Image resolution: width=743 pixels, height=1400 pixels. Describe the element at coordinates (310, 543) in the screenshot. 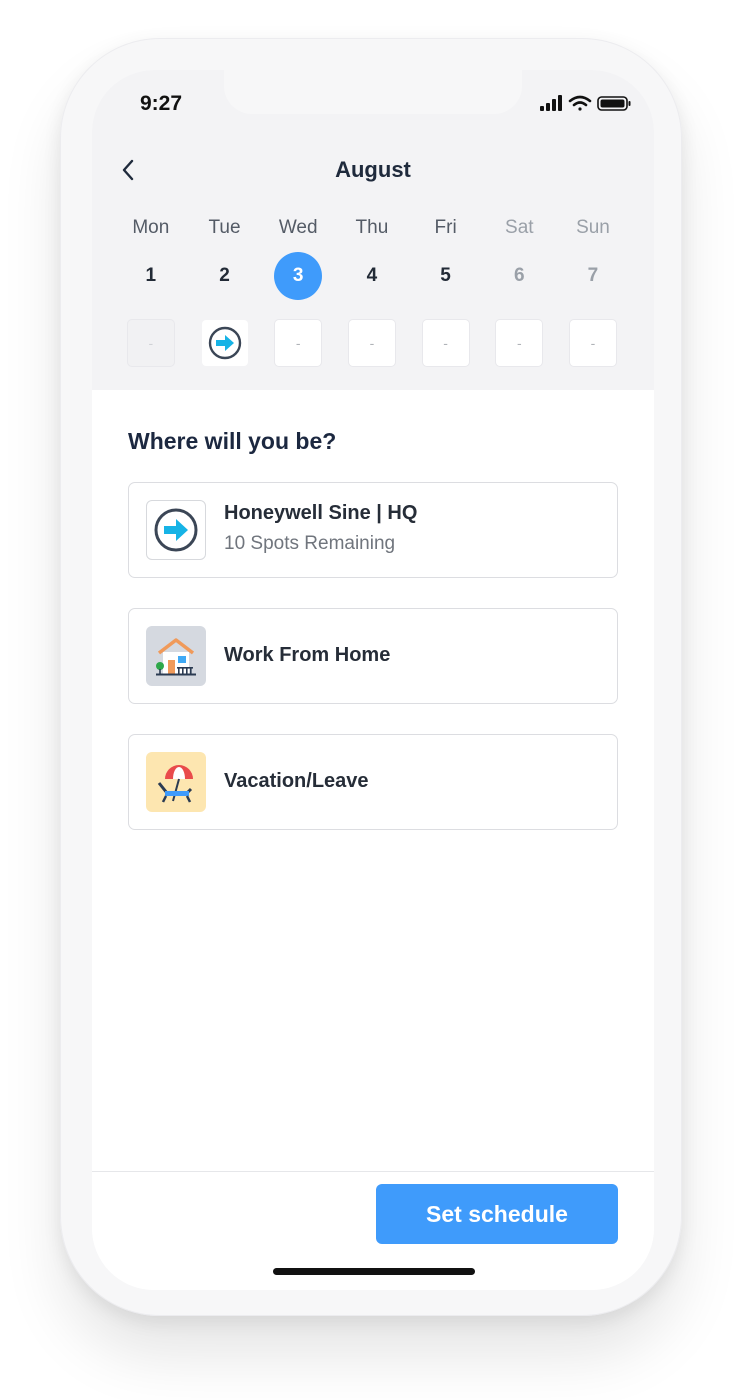

I see `option-subtitle: 10 Spots Remaining` at that location.